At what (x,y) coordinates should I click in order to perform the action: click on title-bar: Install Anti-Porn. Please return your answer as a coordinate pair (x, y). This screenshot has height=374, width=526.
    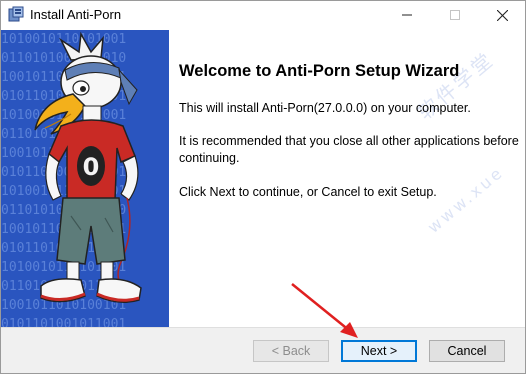
    Looking at the image, I should click on (263, 15).